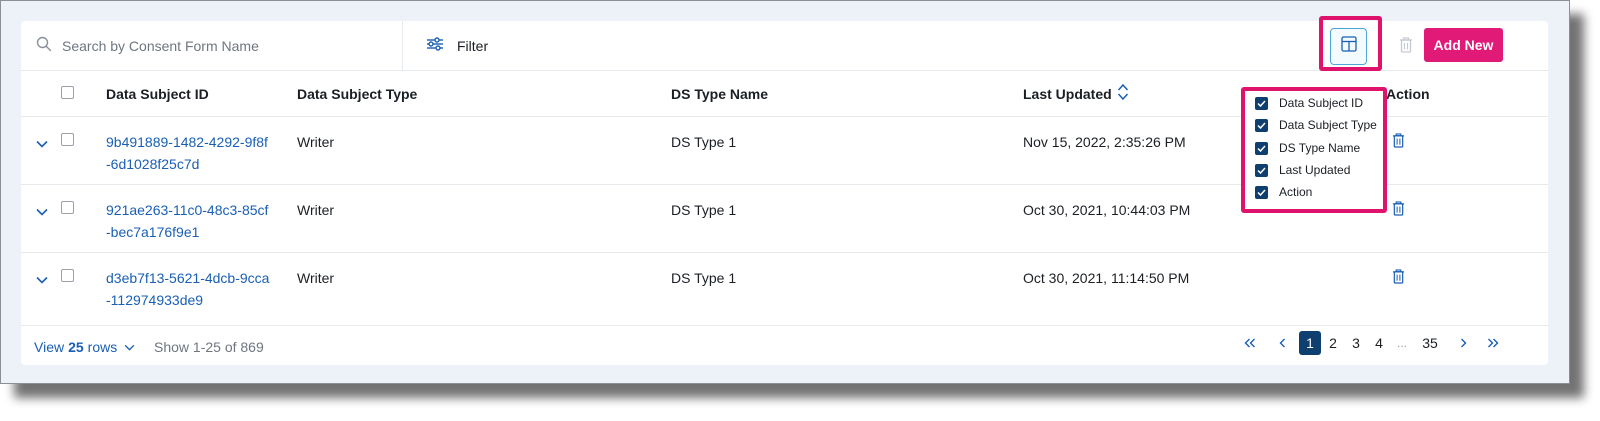 The image size is (1600, 421). I want to click on row-count-text: Show 1-25 of 869, so click(209, 347).